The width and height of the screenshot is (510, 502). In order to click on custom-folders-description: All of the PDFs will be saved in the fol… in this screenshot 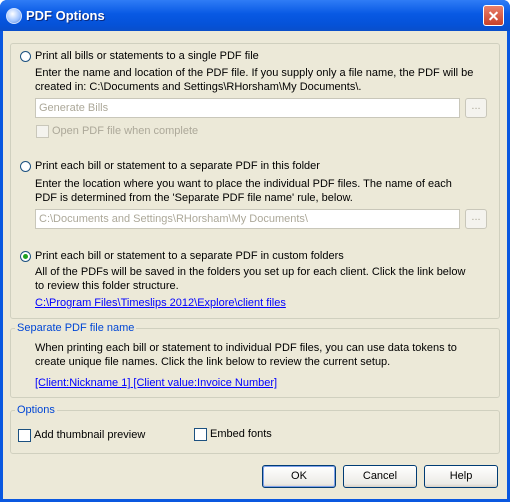, I will do `click(250, 279)`.